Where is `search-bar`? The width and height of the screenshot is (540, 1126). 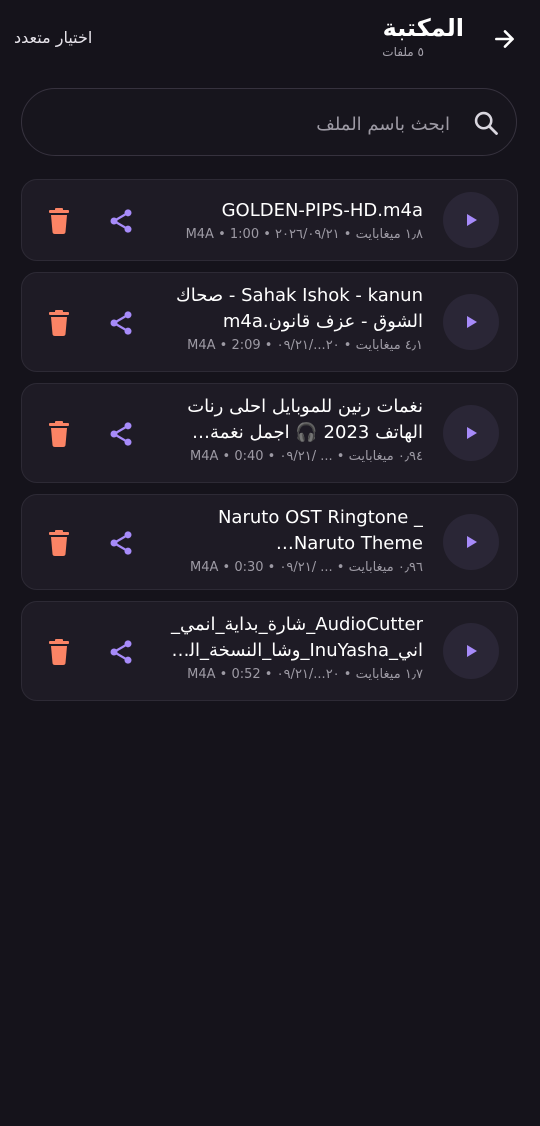 search-bar is located at coordinates (269, 122).